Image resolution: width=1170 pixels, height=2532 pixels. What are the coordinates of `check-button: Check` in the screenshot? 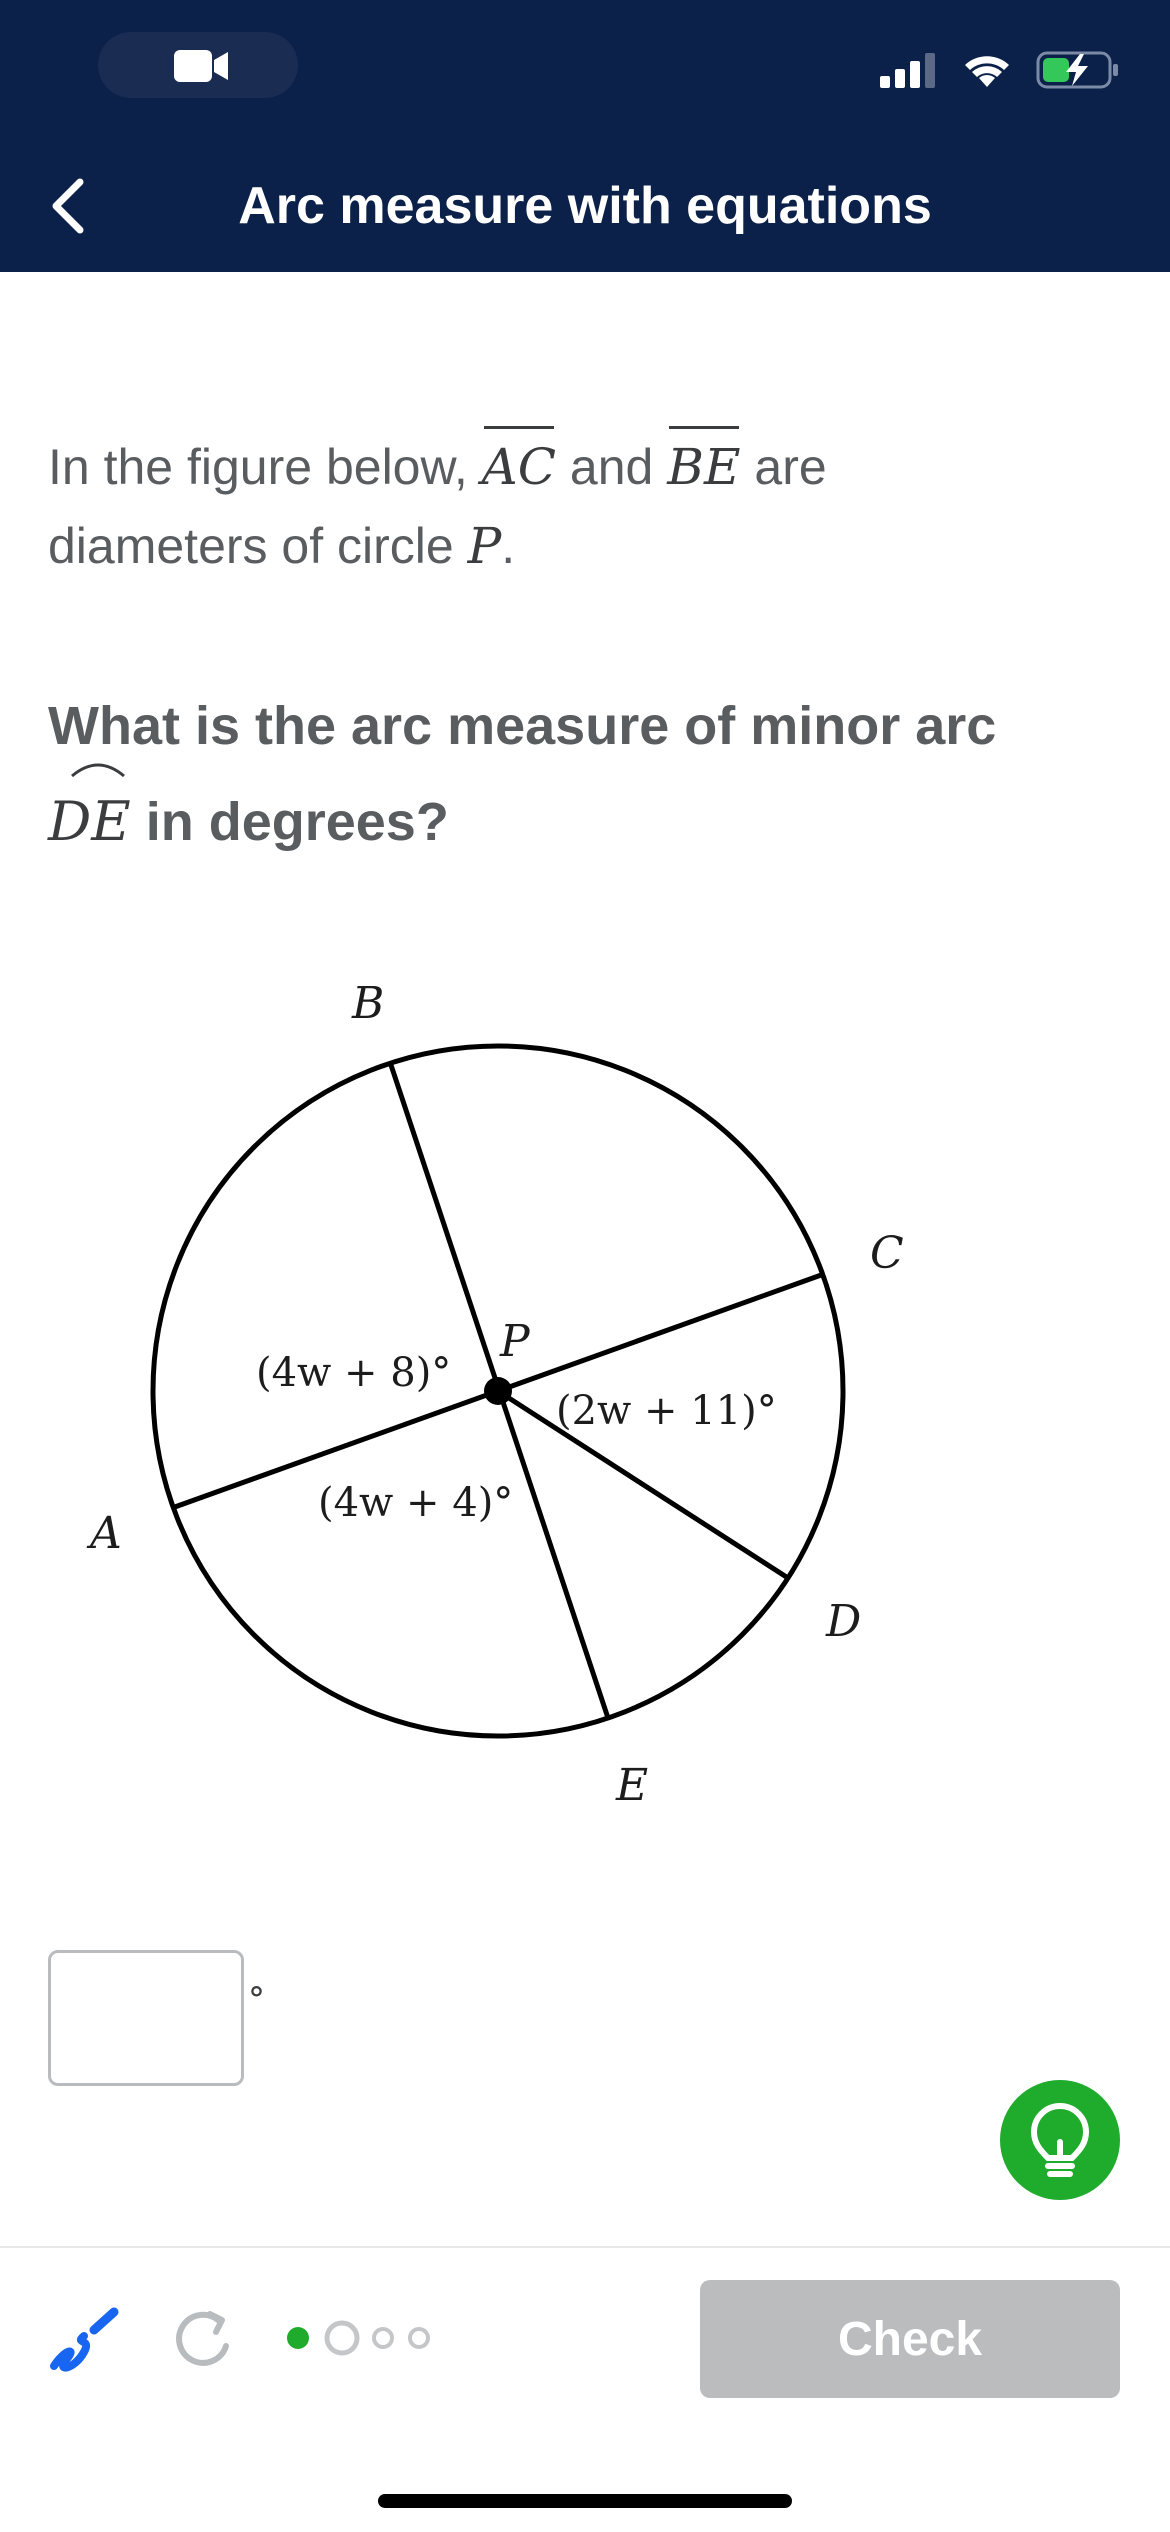 It's located at (910, 2339).